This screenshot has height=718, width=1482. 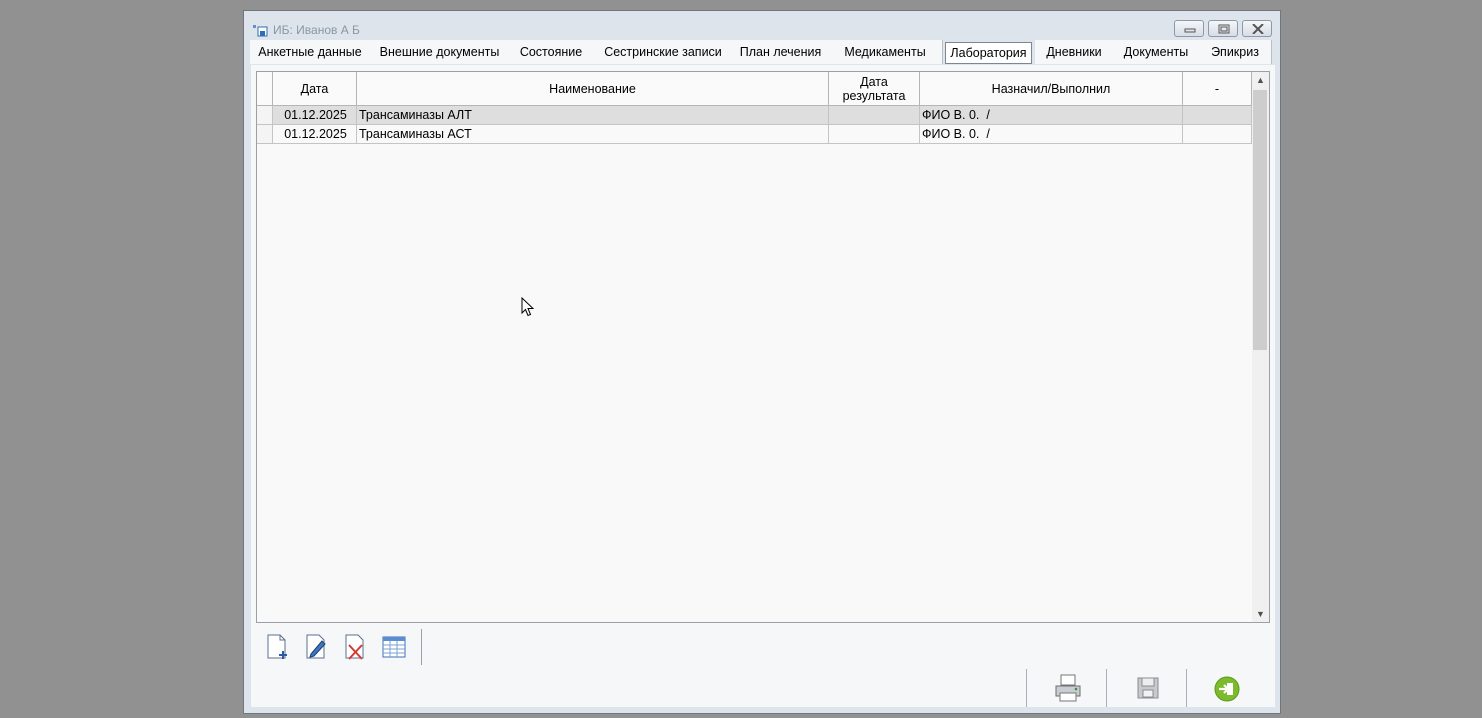 I want to click on edit-document-icon, so click(x=316, y=647).